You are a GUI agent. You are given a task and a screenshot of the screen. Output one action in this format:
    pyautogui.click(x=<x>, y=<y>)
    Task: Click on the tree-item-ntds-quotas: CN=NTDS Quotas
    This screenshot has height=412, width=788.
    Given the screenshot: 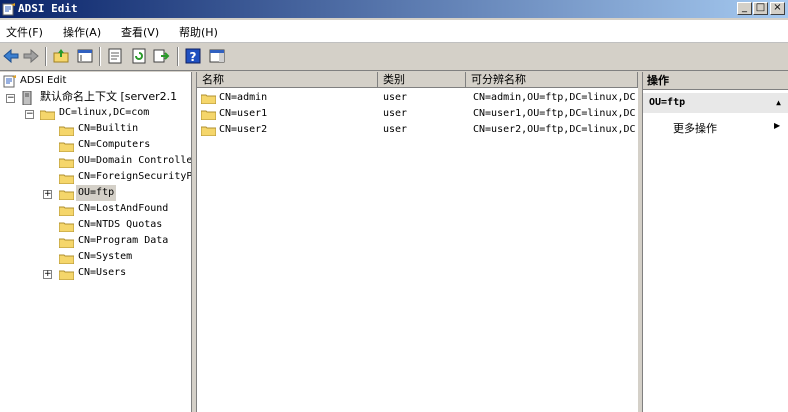 What is the action you would take?
    pyautogui.click(x=120, y=225)
    